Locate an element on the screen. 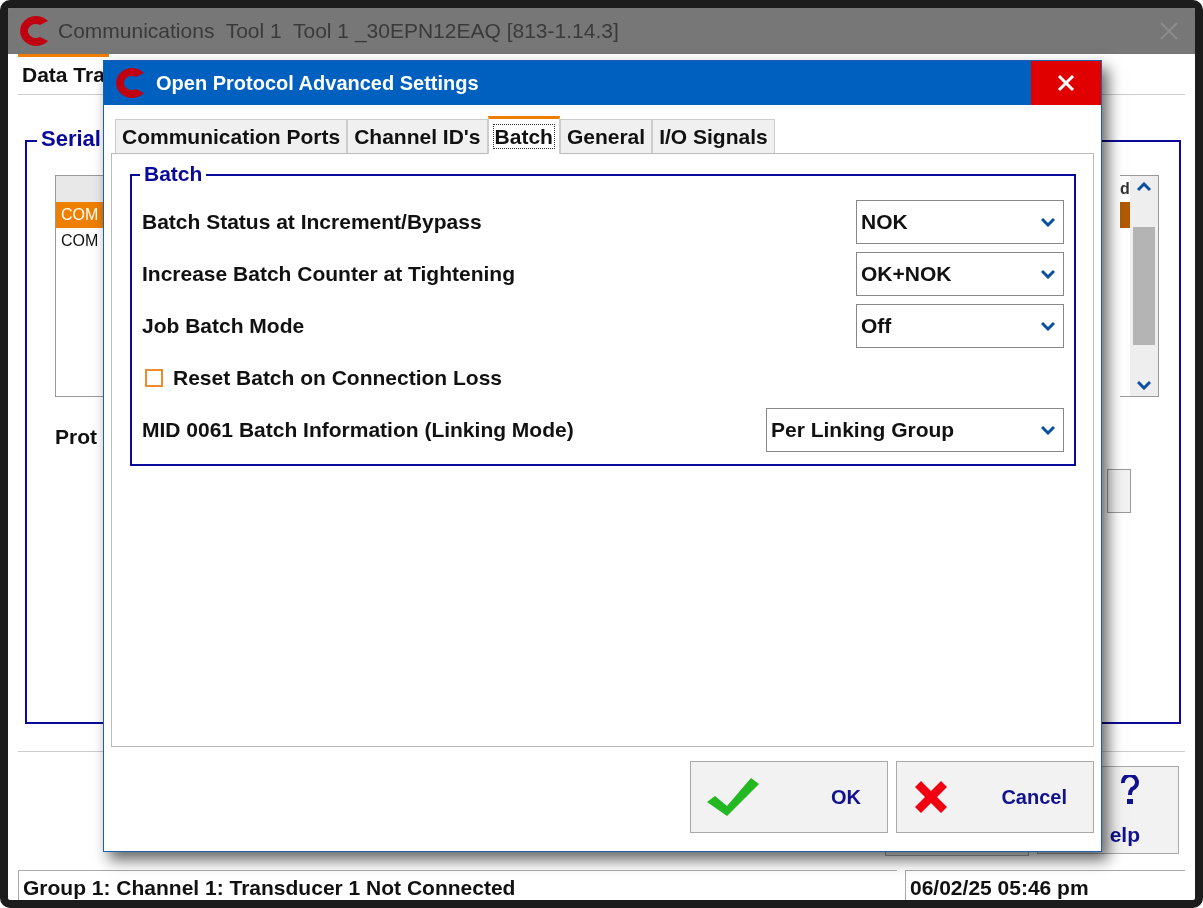  setting-label: Batch Status at Increment/Bypass is located at coordinates (312, 222).